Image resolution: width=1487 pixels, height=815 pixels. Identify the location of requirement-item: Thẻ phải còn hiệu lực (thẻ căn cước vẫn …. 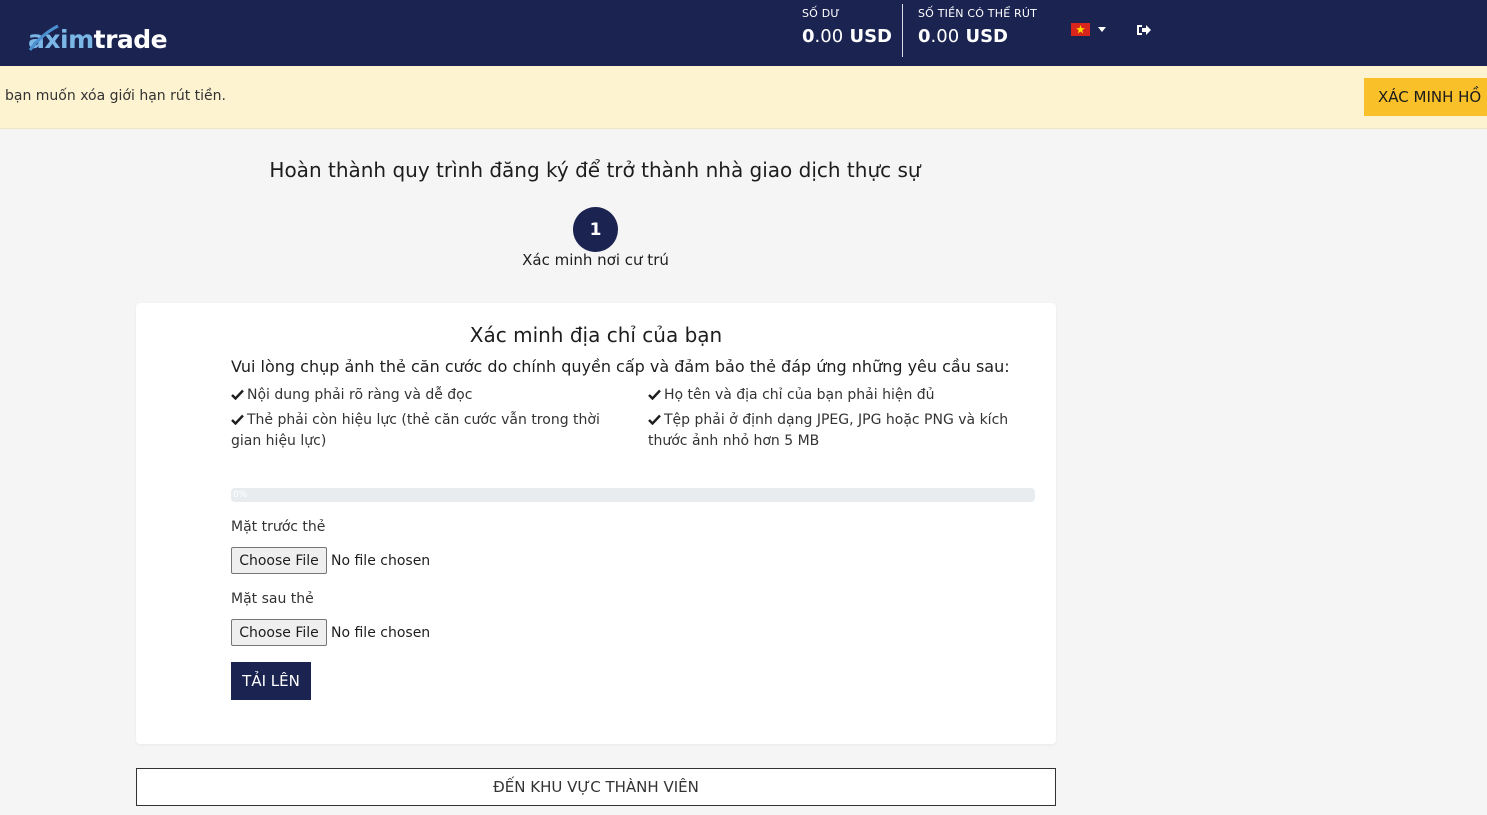
(415, 430).